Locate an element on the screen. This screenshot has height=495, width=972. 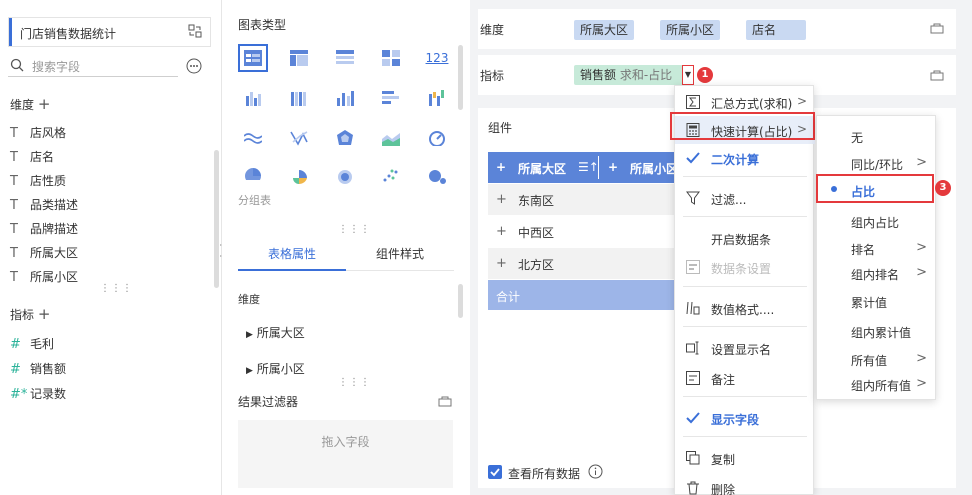
detail-table-icon is located at coordinates (345, 58).